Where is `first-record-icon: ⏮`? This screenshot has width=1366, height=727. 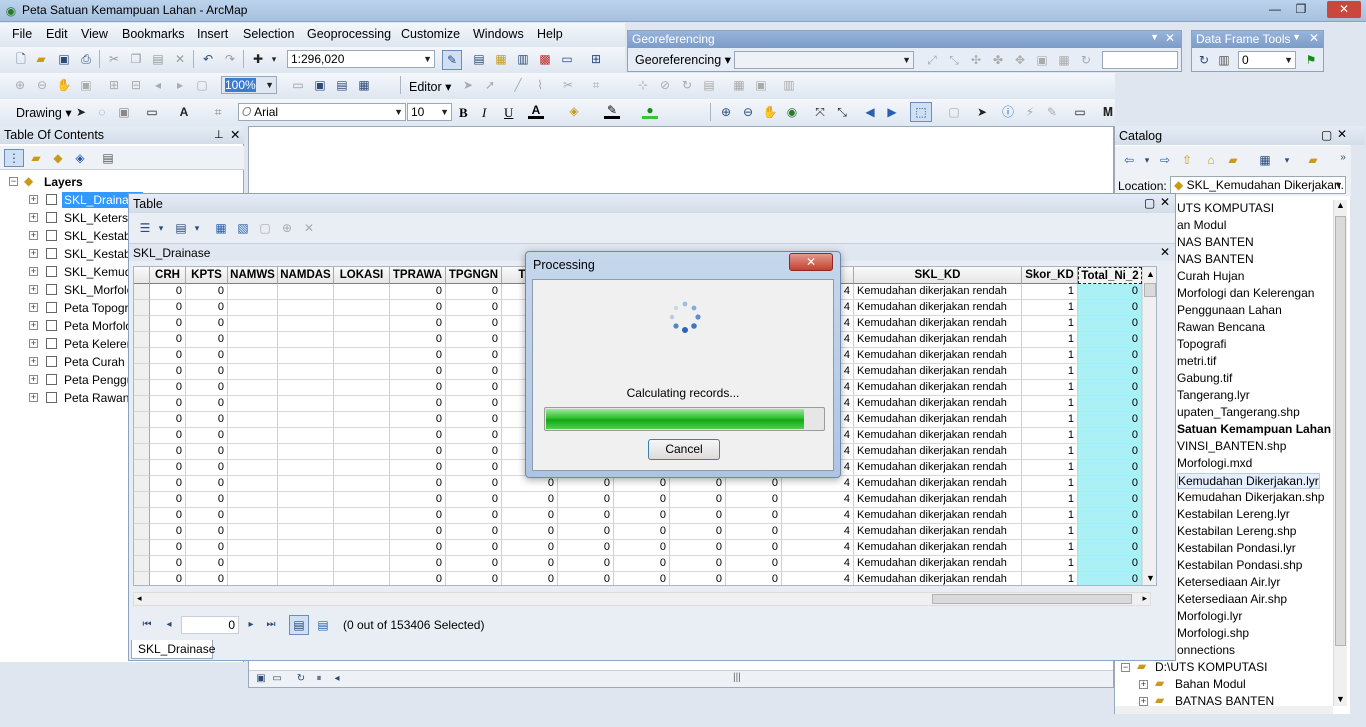 first-record-icon: ⏮ is located at coordinates (147, 625).